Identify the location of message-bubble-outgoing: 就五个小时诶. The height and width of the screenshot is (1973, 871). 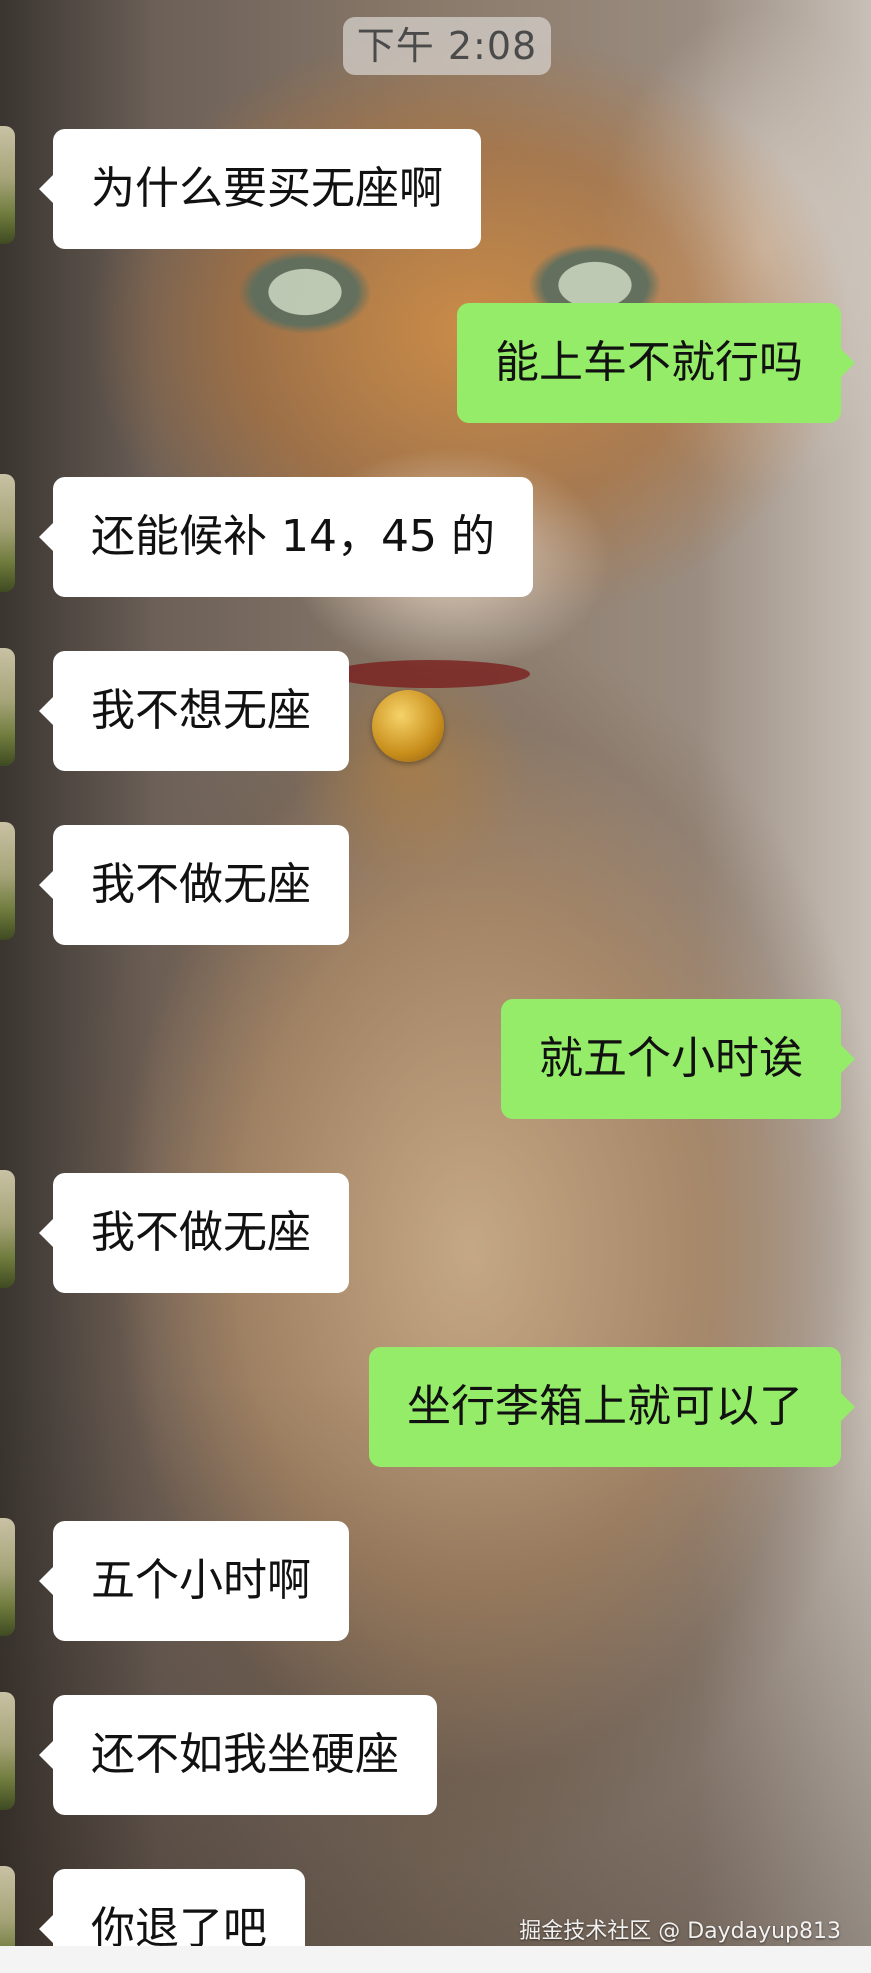
(678, 1059).